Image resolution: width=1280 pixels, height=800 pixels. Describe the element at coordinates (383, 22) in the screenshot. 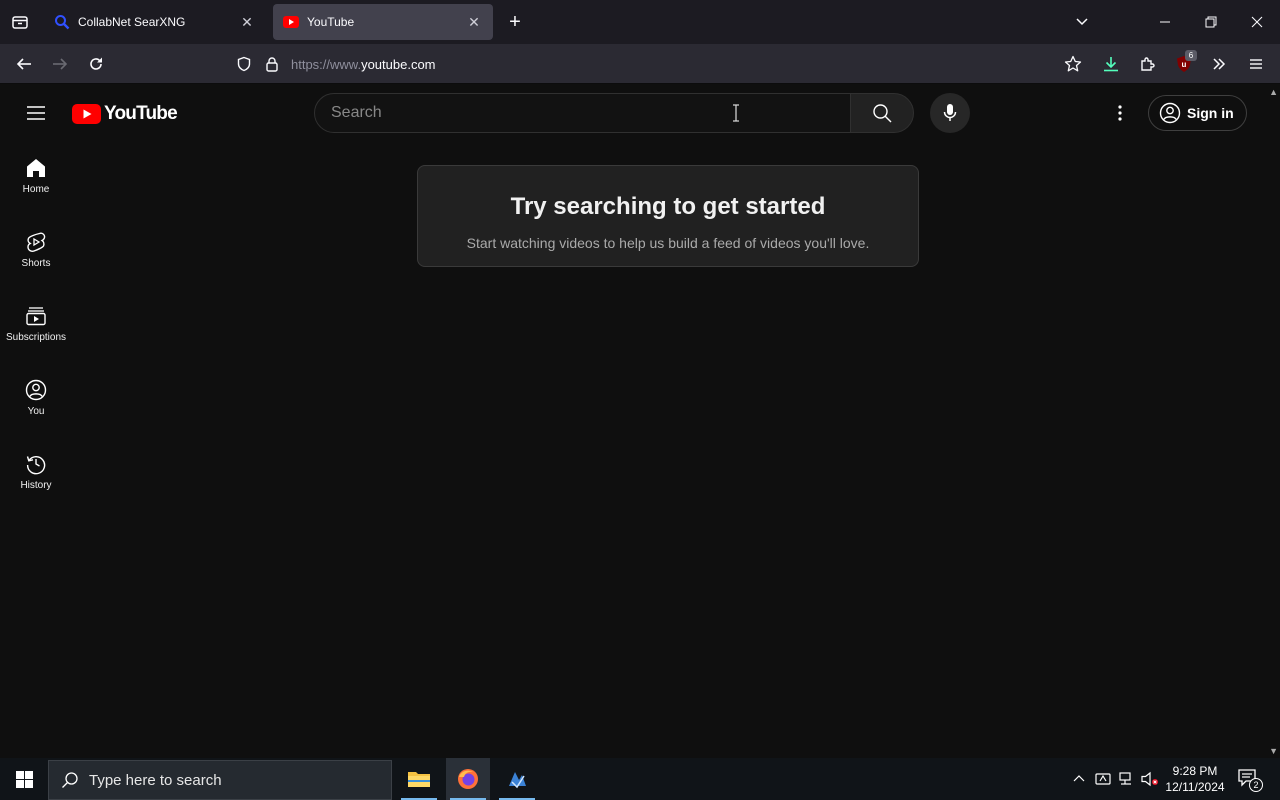

I see `tab-youtube: YouTube ✕` at that location.